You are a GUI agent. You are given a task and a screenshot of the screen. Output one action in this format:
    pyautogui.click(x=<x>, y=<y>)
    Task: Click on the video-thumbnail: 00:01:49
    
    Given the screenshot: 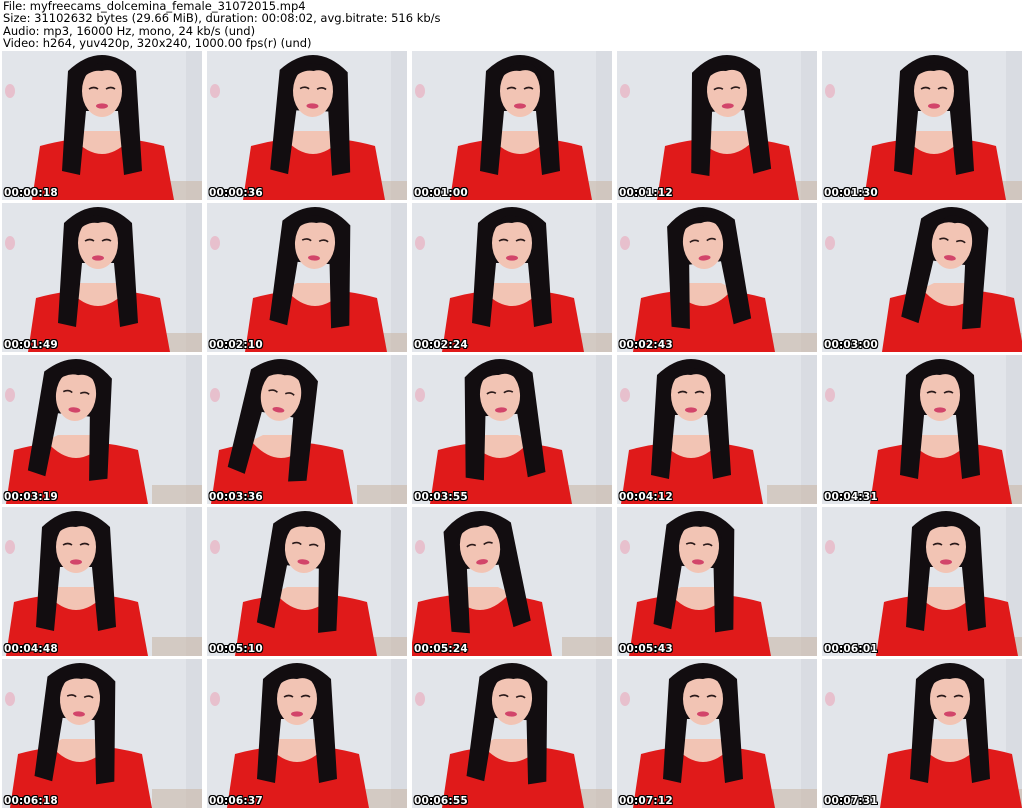 What is the action you would take?
    pyautogui.click(x=102, y=277)
    